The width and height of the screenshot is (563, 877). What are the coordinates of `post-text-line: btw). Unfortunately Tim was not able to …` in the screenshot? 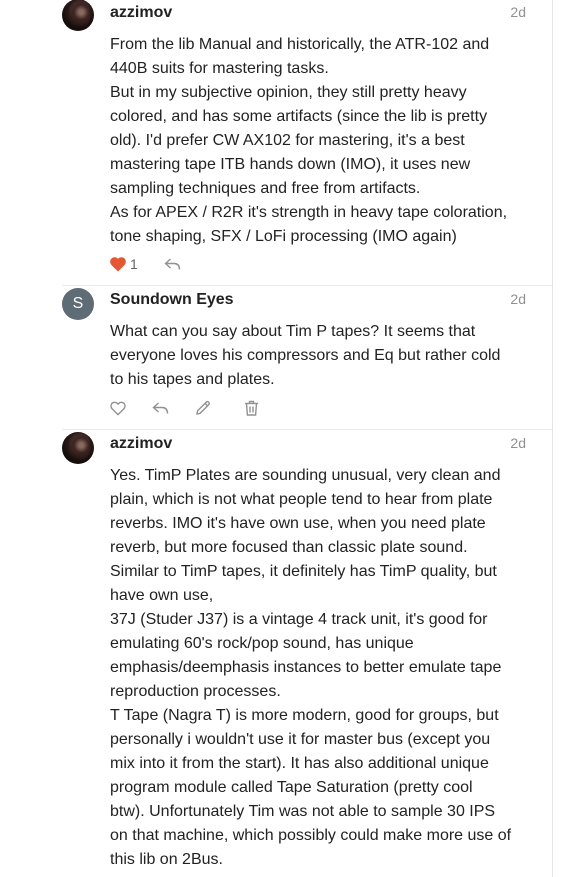 It's located at (303, 811).